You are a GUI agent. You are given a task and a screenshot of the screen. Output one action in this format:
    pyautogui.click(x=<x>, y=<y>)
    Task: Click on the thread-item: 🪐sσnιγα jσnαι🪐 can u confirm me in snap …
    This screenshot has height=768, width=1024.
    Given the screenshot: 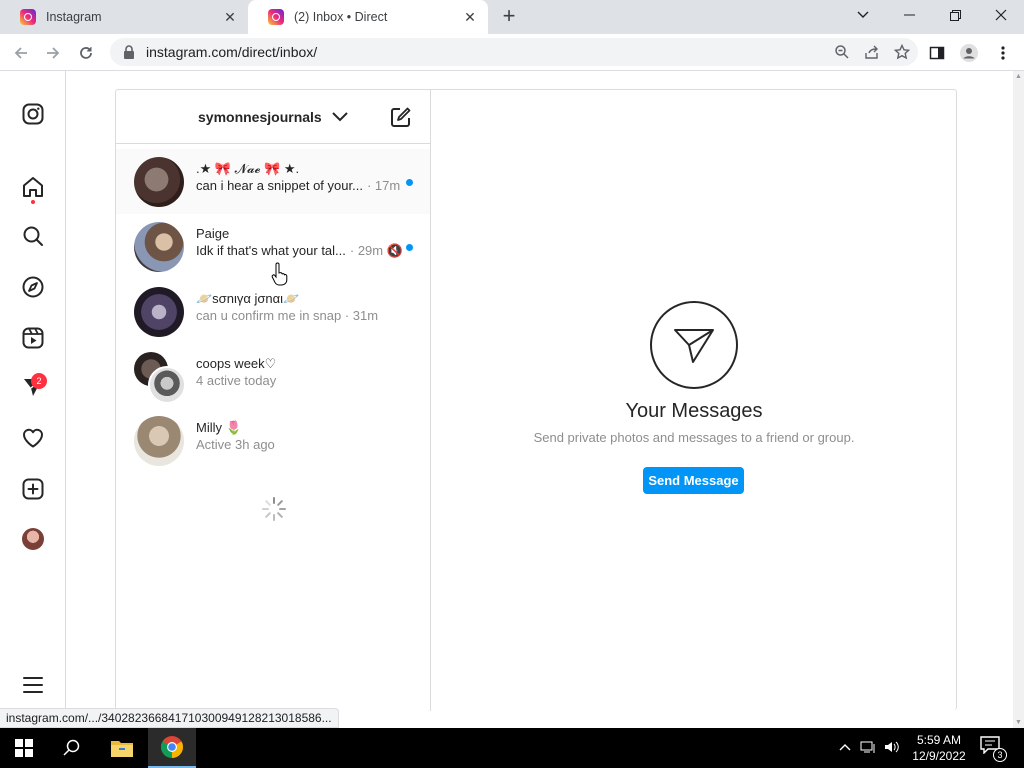 What is the action you would take?
    pyautogui.click(x=273, y=311)
    